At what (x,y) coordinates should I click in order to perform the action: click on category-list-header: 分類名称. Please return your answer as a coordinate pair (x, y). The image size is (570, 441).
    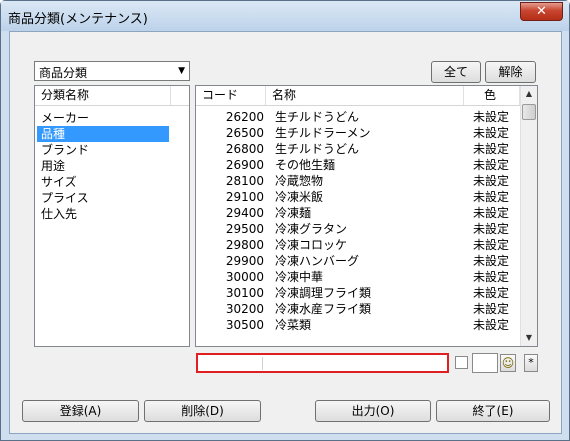
    Looking at the image, I should click on (112, 96).